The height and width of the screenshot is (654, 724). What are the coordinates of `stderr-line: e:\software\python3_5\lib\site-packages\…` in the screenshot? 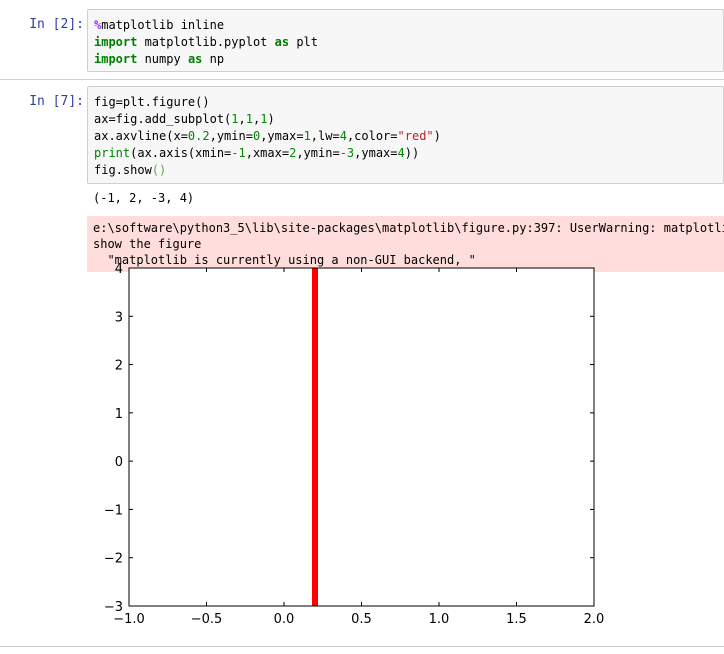 It's located at (408, 228).